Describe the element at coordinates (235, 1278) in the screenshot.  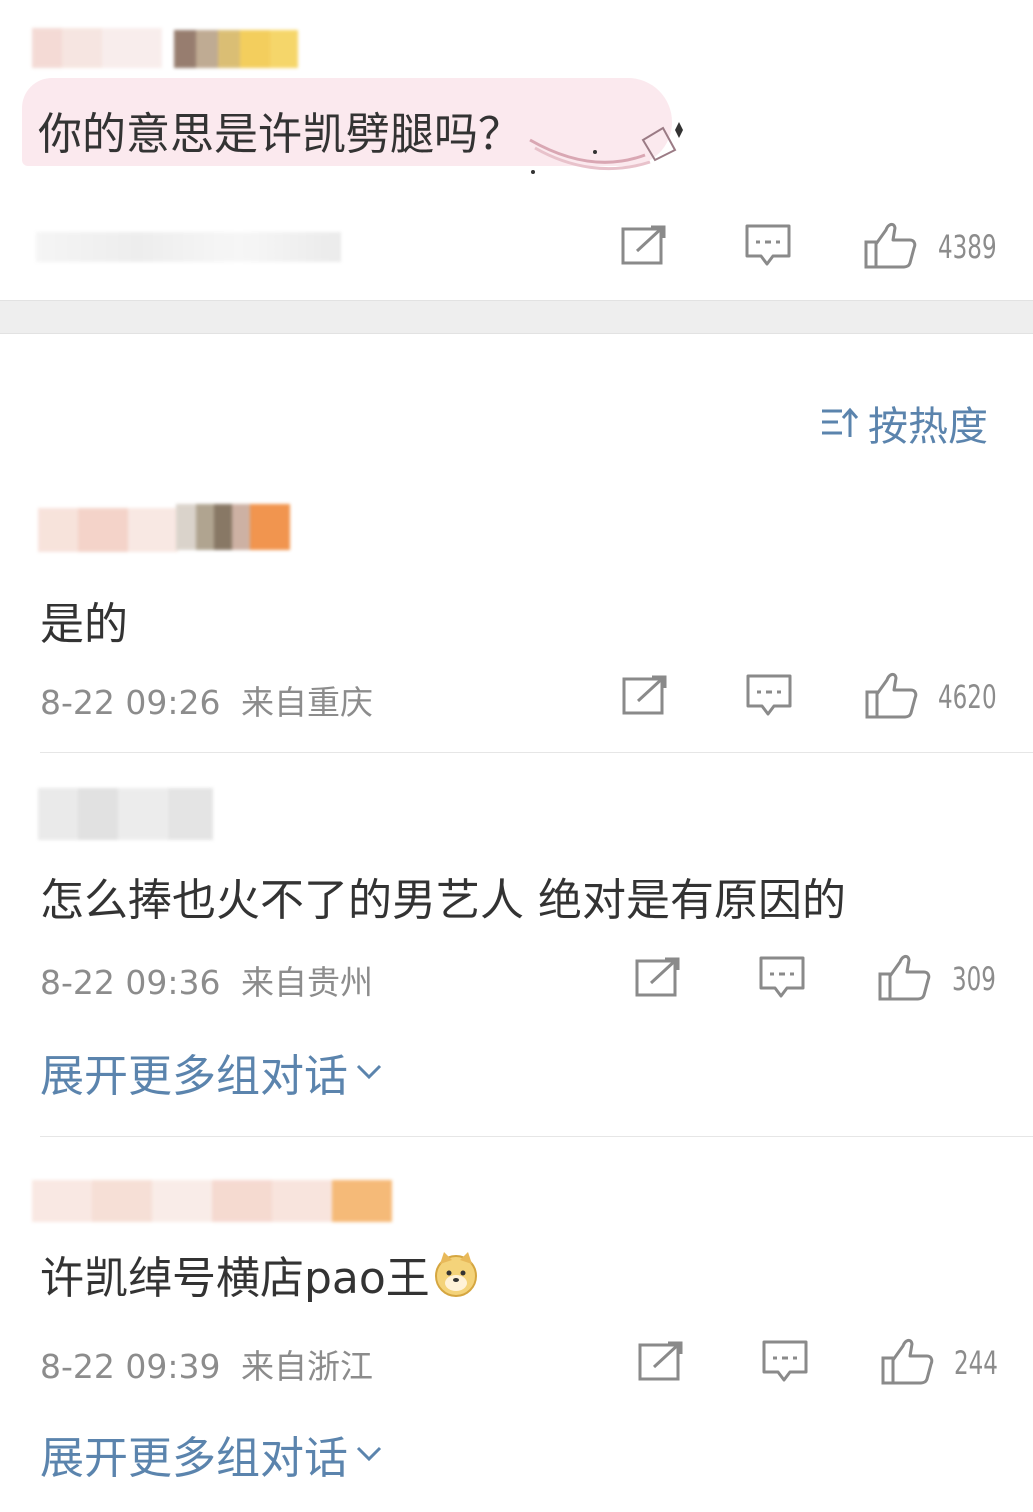
I see `comment-text-content: 许凯绰号横店pao王` at that location.